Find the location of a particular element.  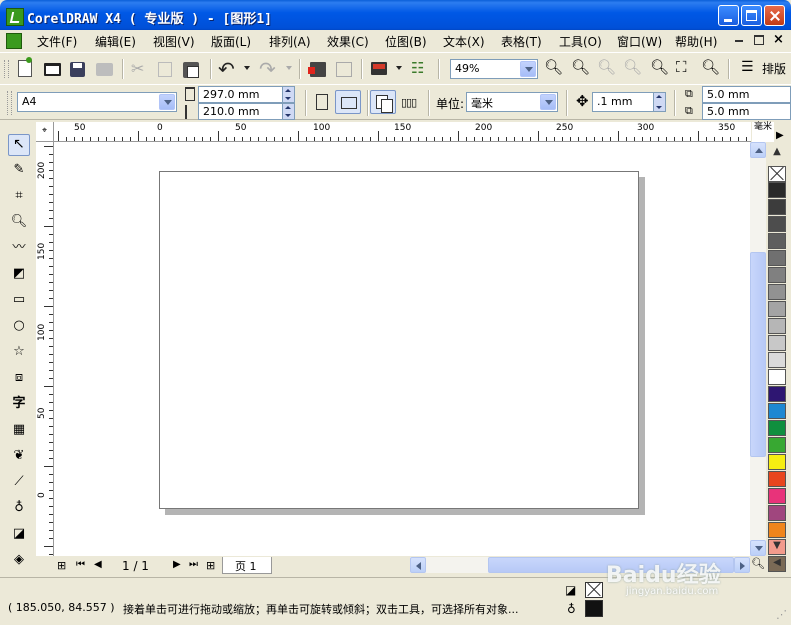

menu-file: 文件(F) is located at coordinates (57, 41).